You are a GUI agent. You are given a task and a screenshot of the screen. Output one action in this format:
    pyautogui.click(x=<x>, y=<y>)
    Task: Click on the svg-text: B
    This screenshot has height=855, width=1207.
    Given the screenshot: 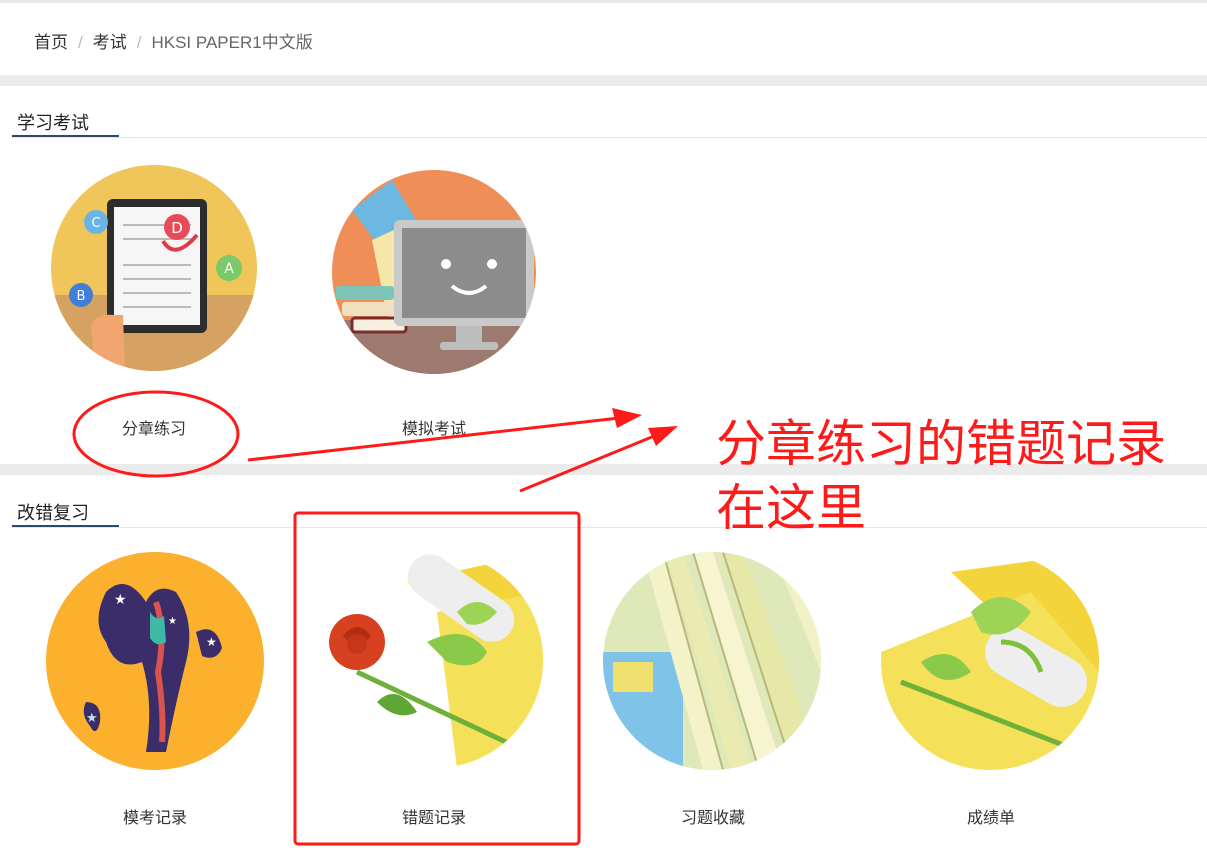 What is the action you would take?
    pyautogui.click(x=81, y=296)
    